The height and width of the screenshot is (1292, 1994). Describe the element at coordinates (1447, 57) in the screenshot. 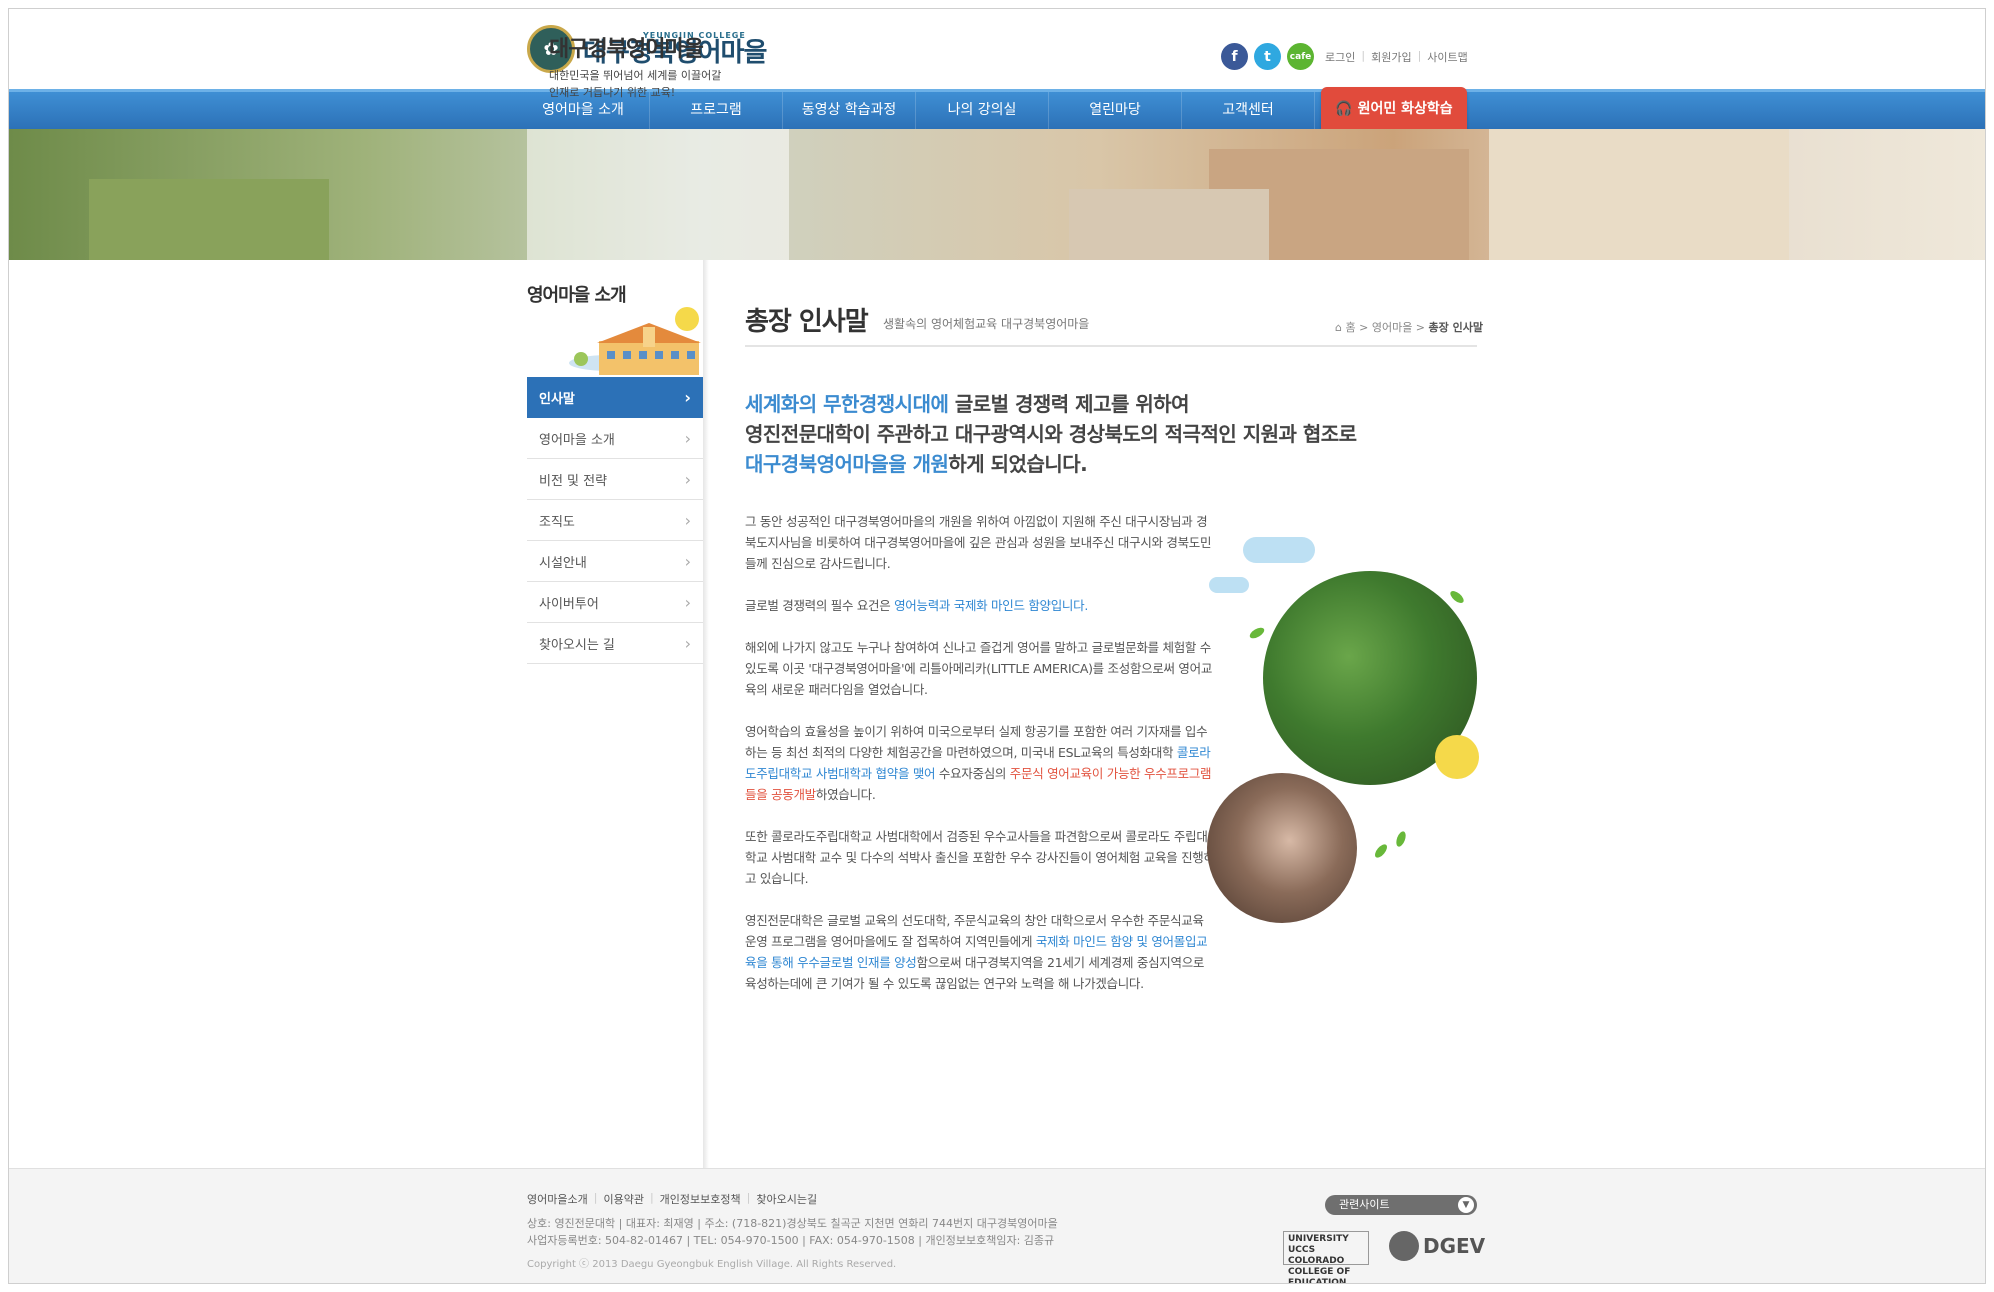

I see `sitemap-link: 사이트맵` at that location.